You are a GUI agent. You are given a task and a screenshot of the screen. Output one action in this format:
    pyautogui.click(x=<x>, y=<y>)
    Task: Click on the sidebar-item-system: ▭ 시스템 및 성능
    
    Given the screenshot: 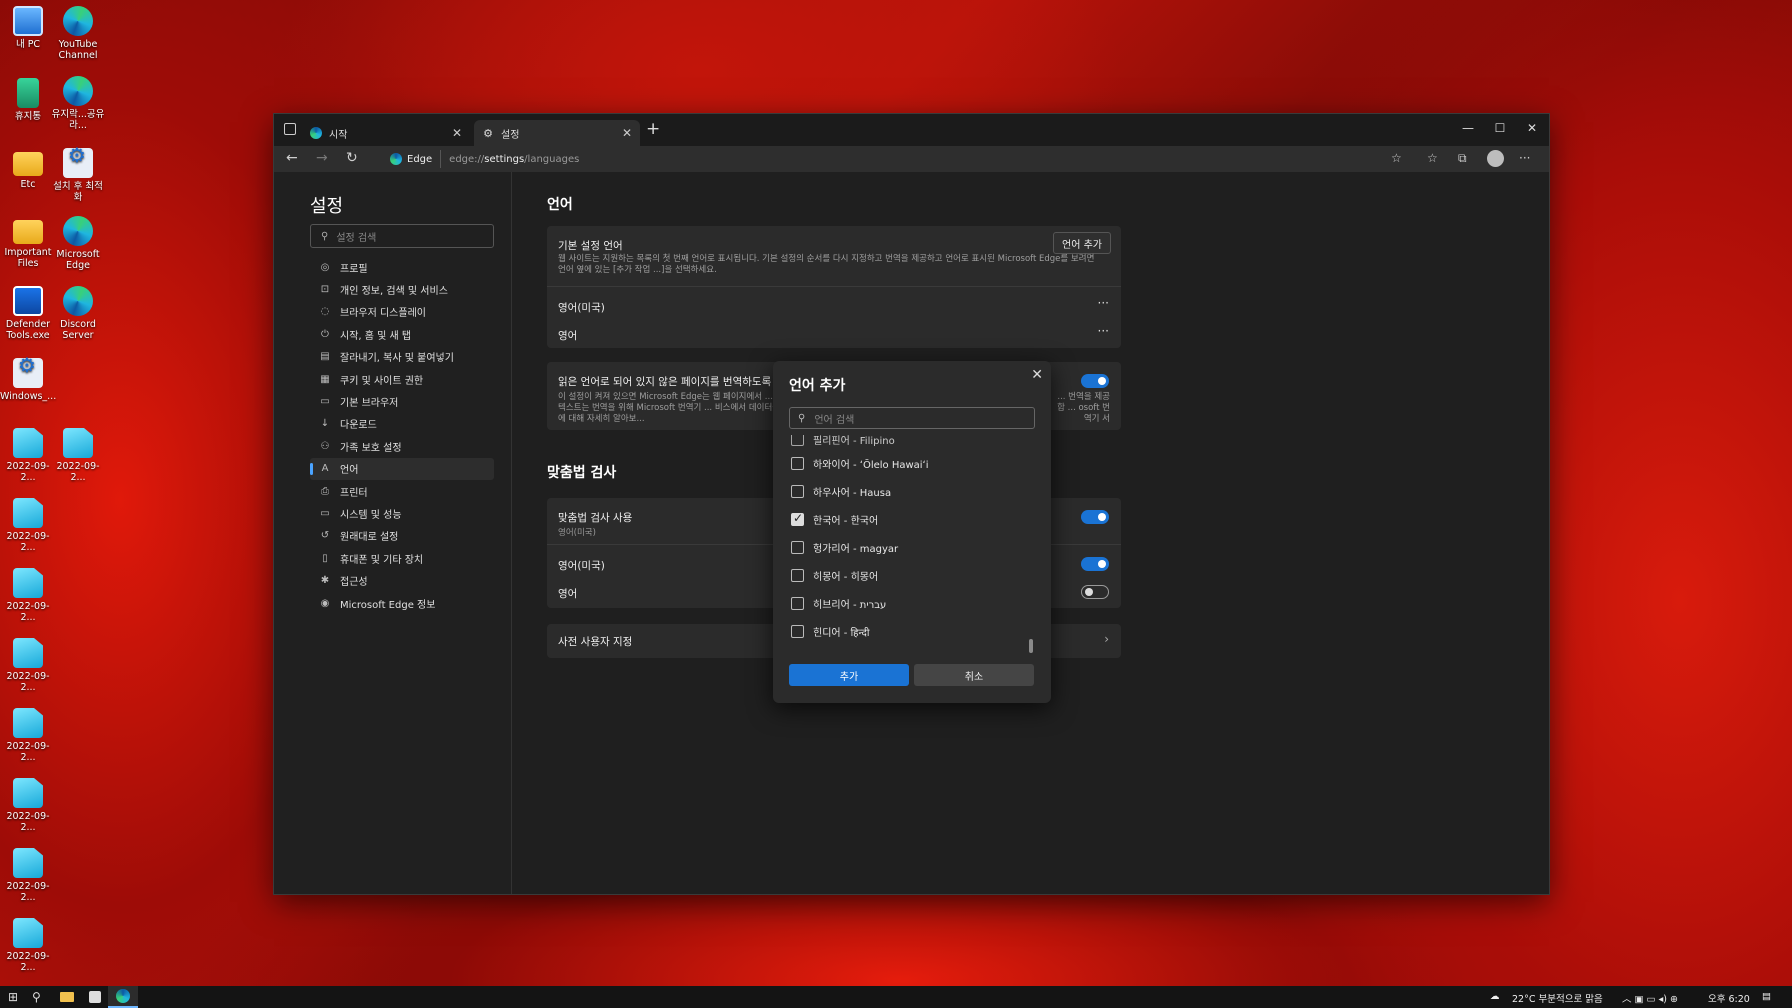 What is the action you would take?
    pyautogui.click(x=402, y=513)
    